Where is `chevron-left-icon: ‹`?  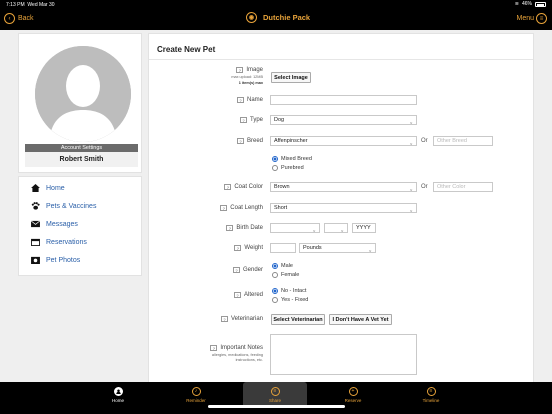
chevron-left-icon: ‹ is located at coordinates (9, 18).